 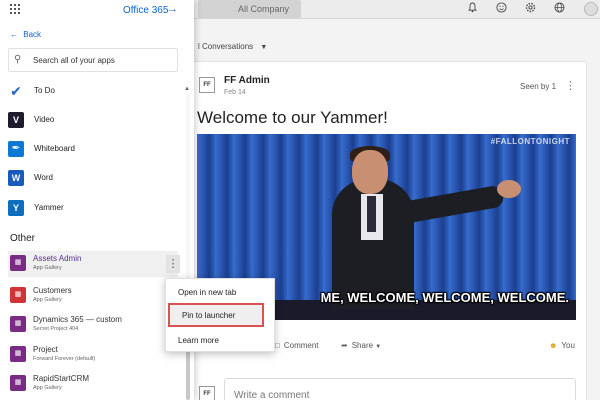 I want to click on office365-link: Office 365, so click(x=145, y=10).